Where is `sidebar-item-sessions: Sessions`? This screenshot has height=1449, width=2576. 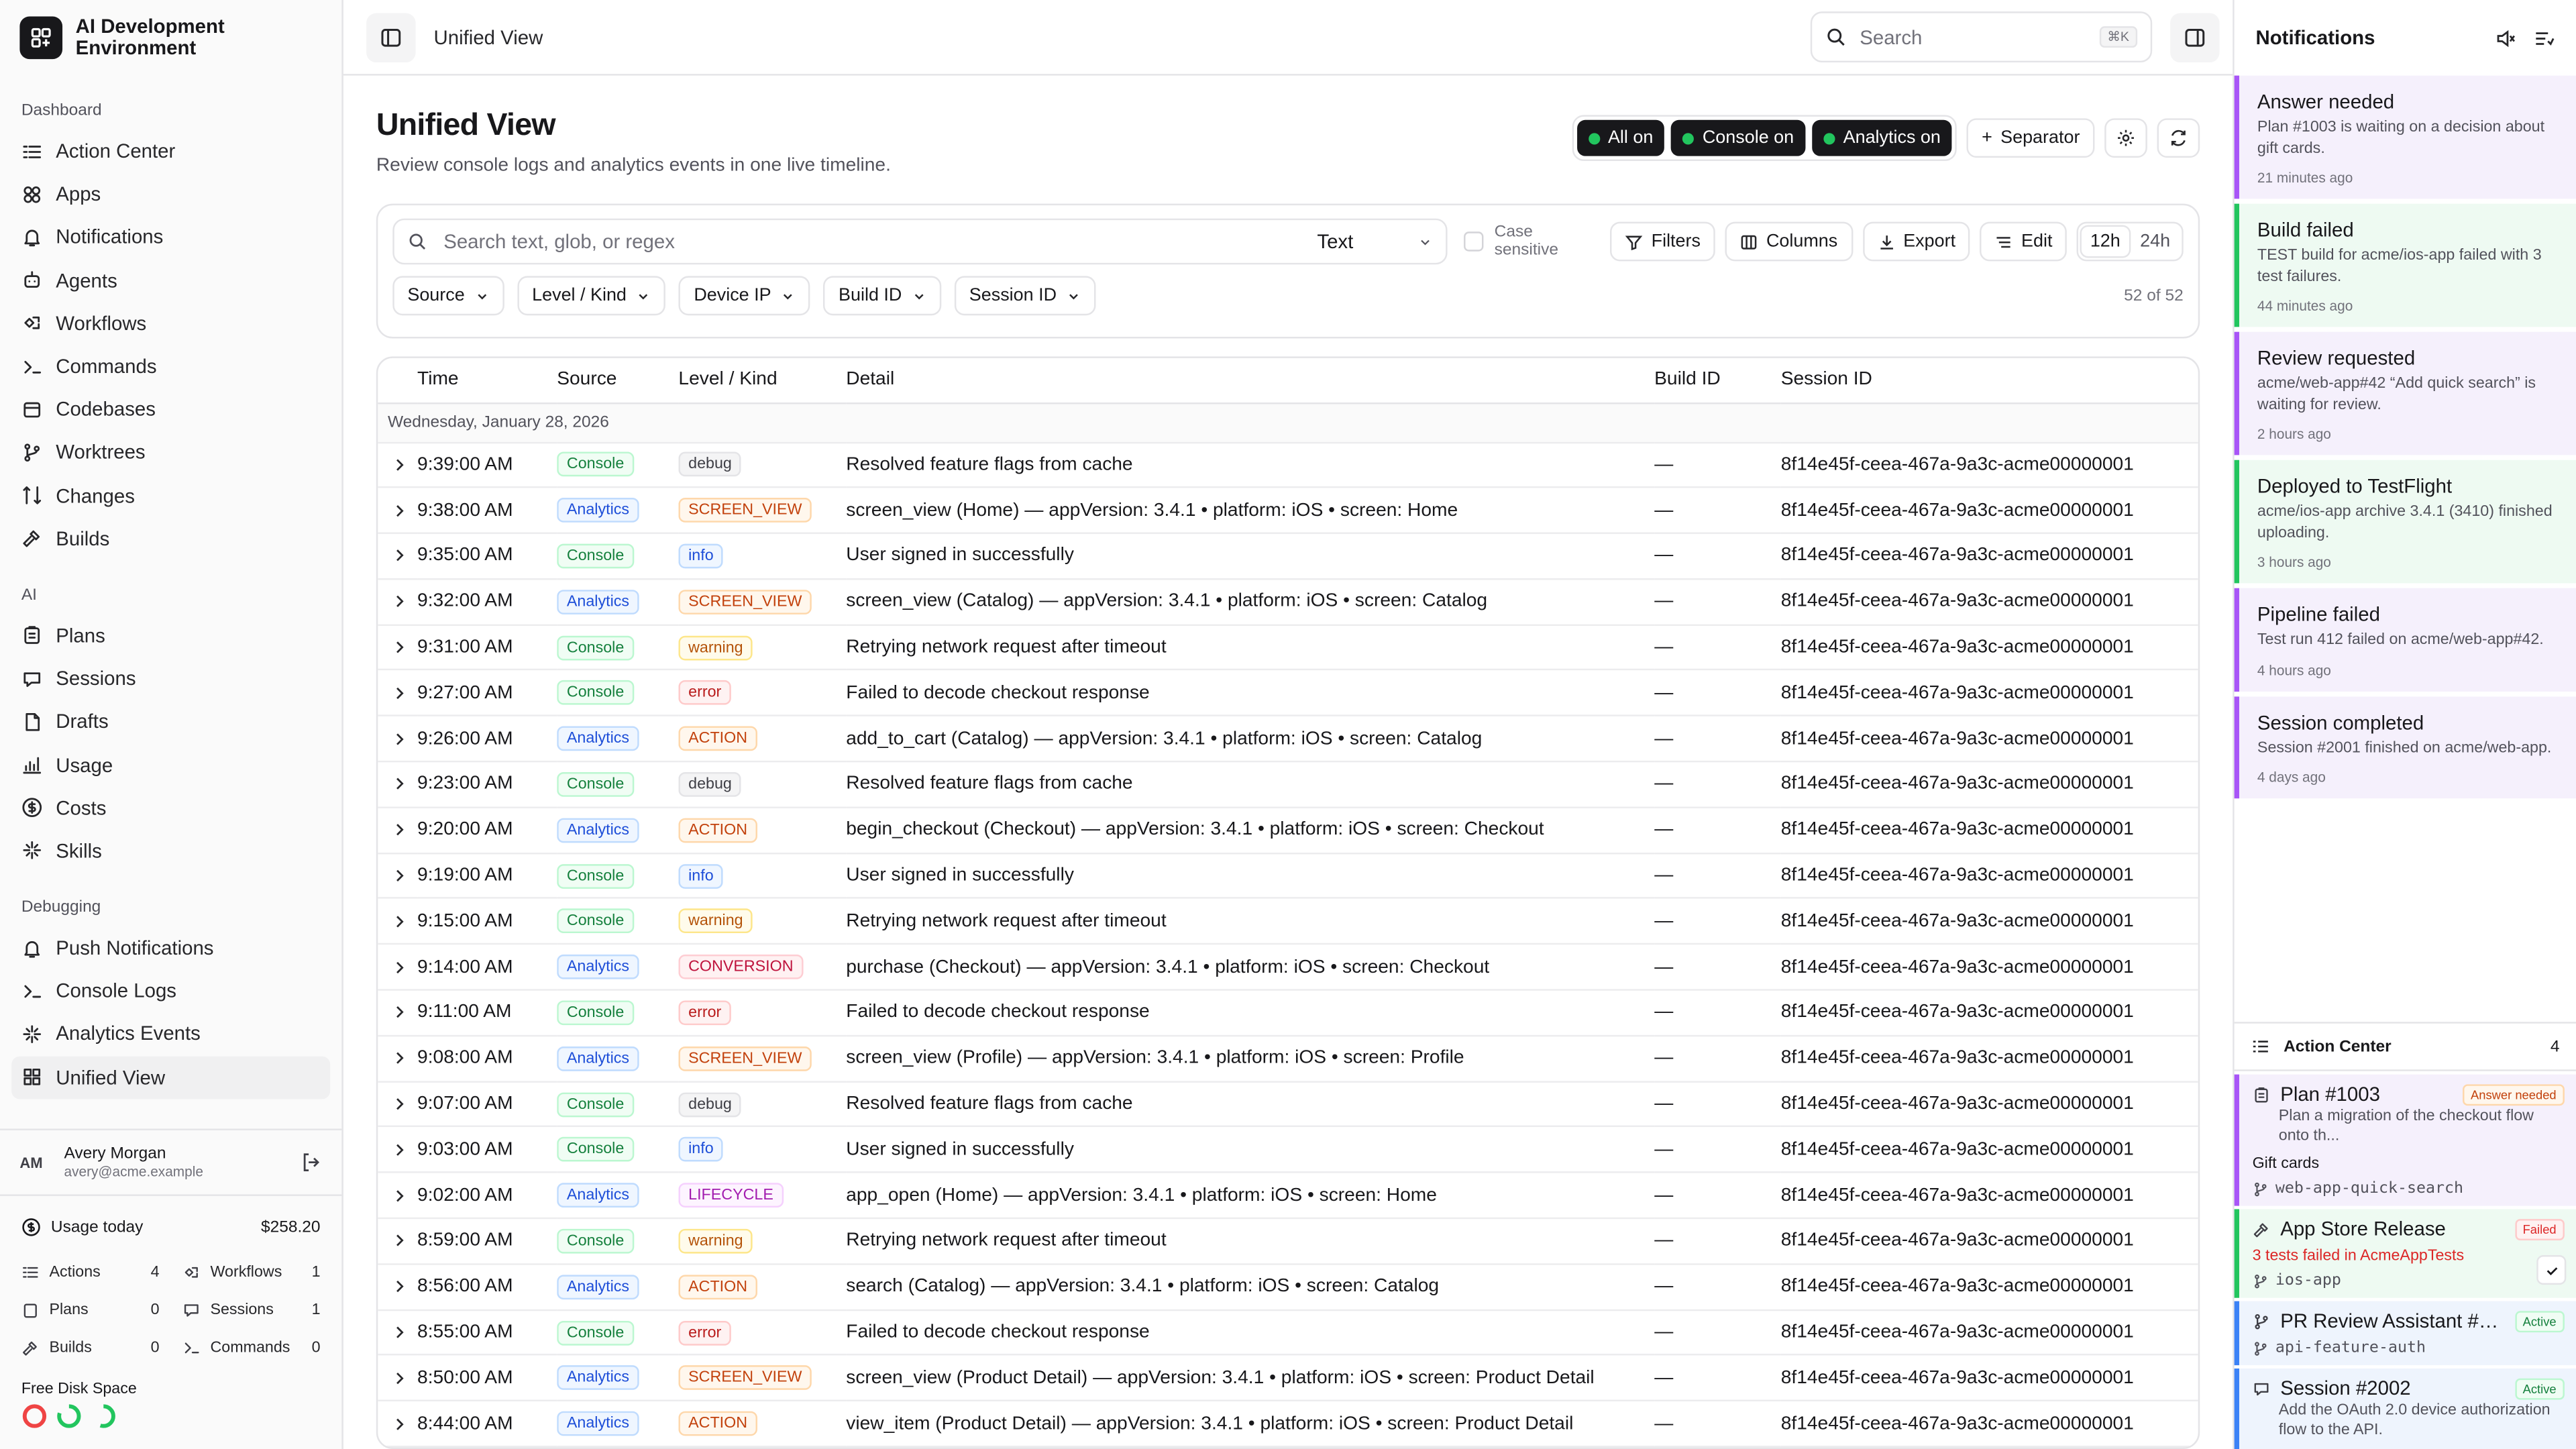 sidebar-item-sessions: Sessions is located at coordinates (170, 678).